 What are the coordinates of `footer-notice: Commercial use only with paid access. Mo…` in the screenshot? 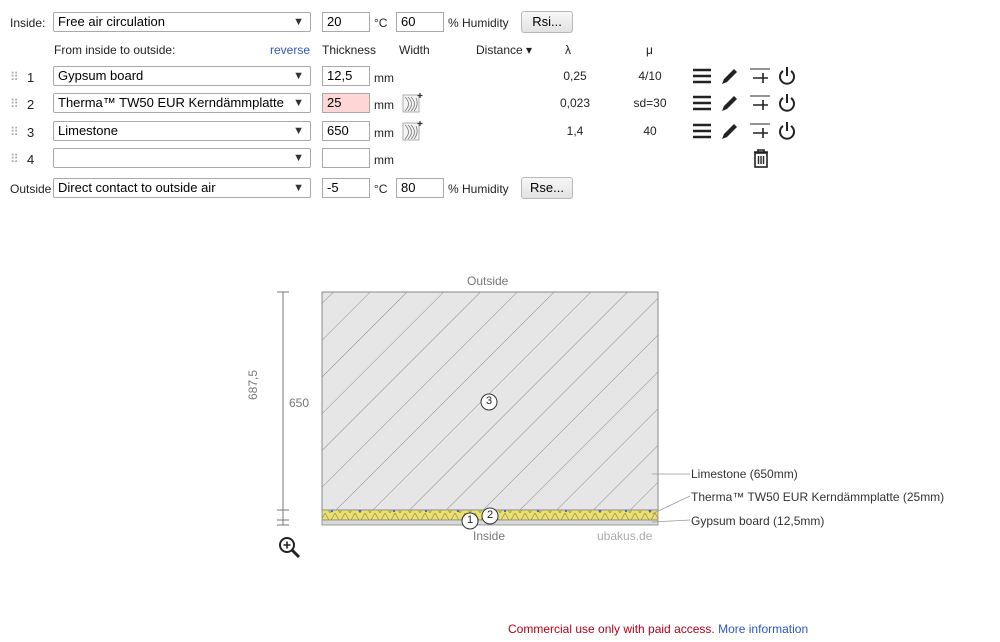 It's located at (658, 629).